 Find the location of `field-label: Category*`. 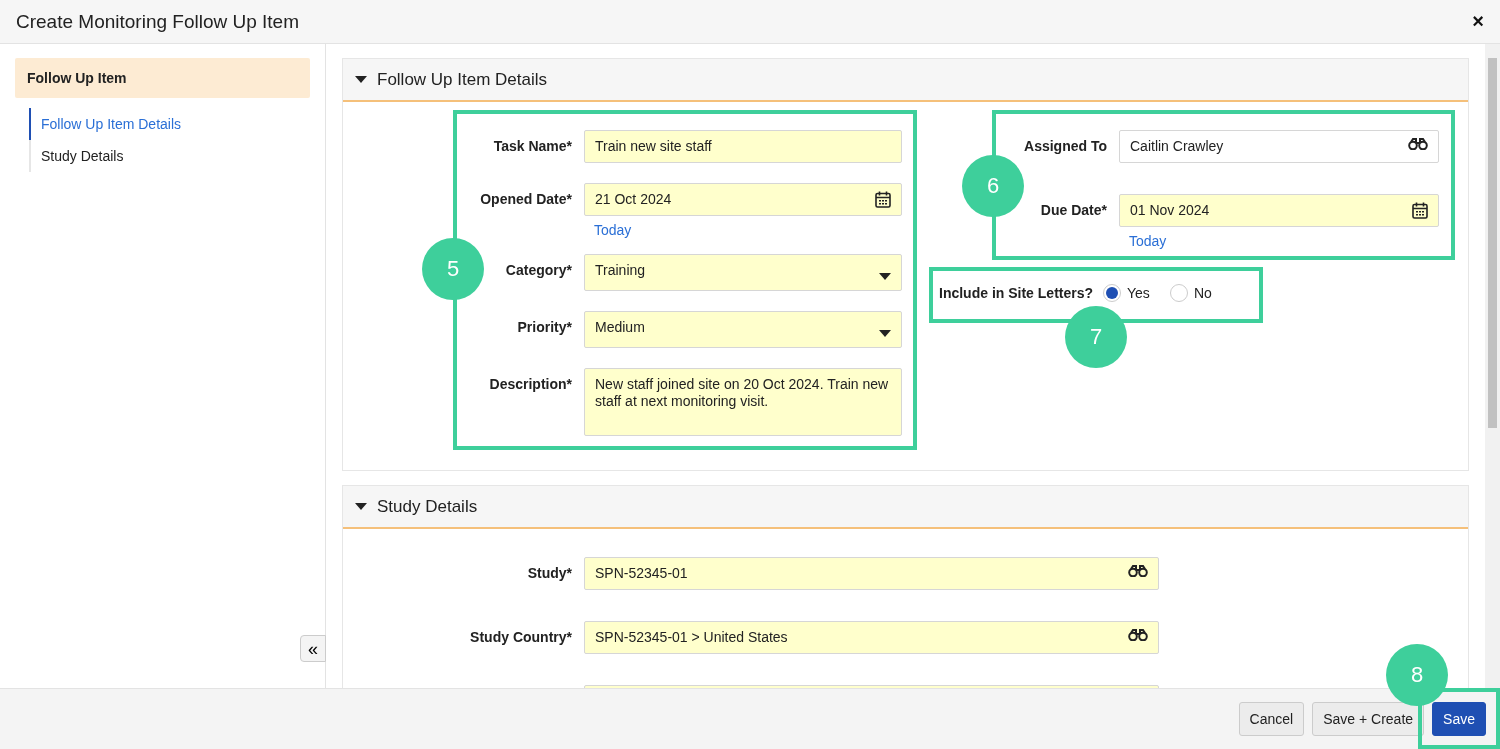

field-label: Category* is located at coordinates (538, 270).